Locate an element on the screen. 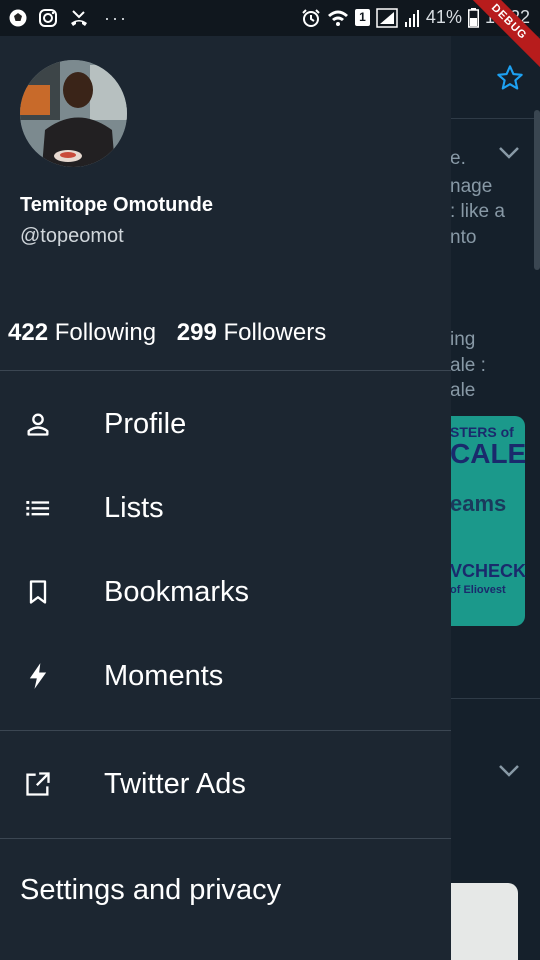  followers-count: 299 is located at coordinates (197, 332).